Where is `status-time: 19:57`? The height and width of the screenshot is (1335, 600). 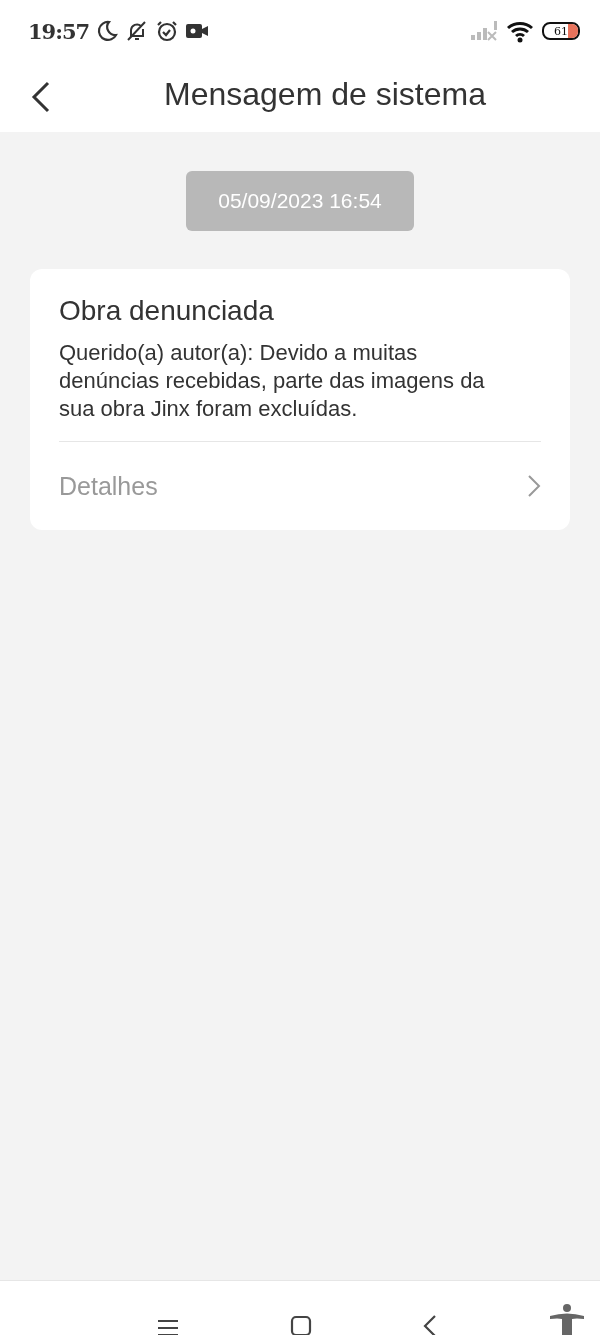 status-time: 19:57 is located at coordinates (59, 31).